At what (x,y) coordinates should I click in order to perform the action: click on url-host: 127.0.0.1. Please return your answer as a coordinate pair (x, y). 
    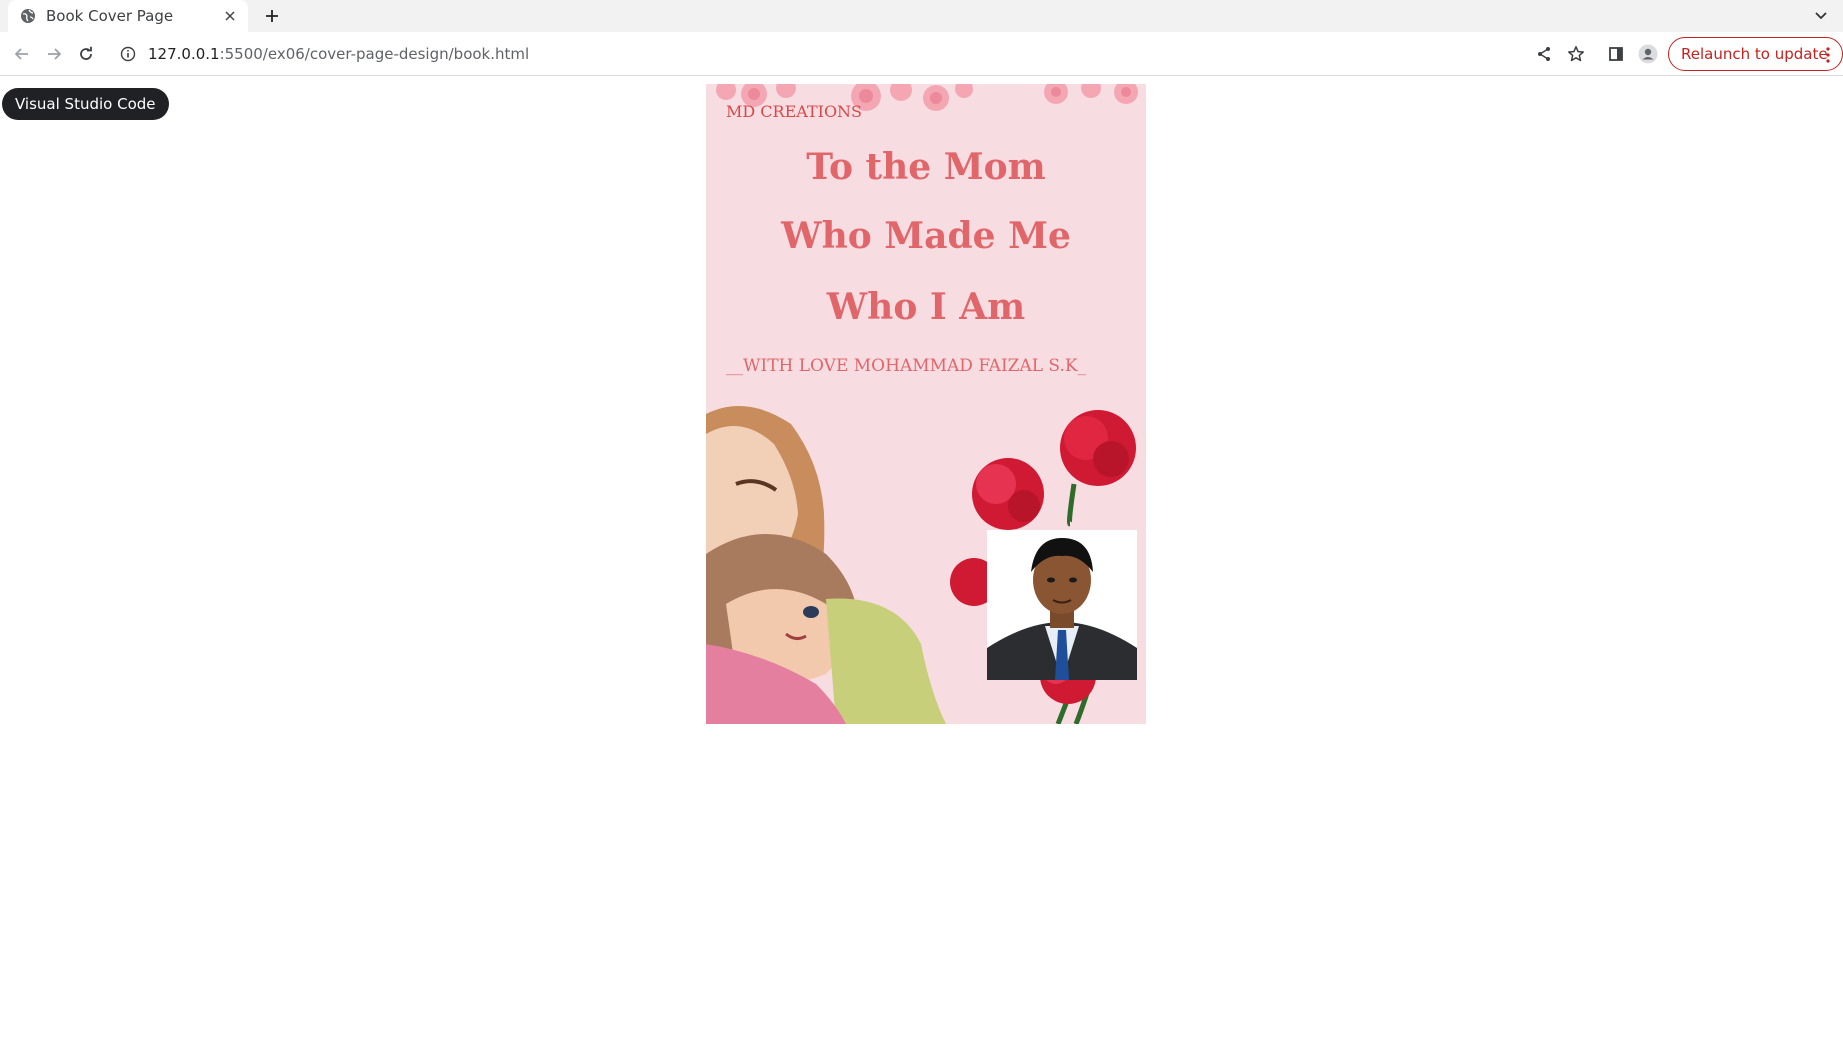
    Looking at the image, I should click on (184, 54).